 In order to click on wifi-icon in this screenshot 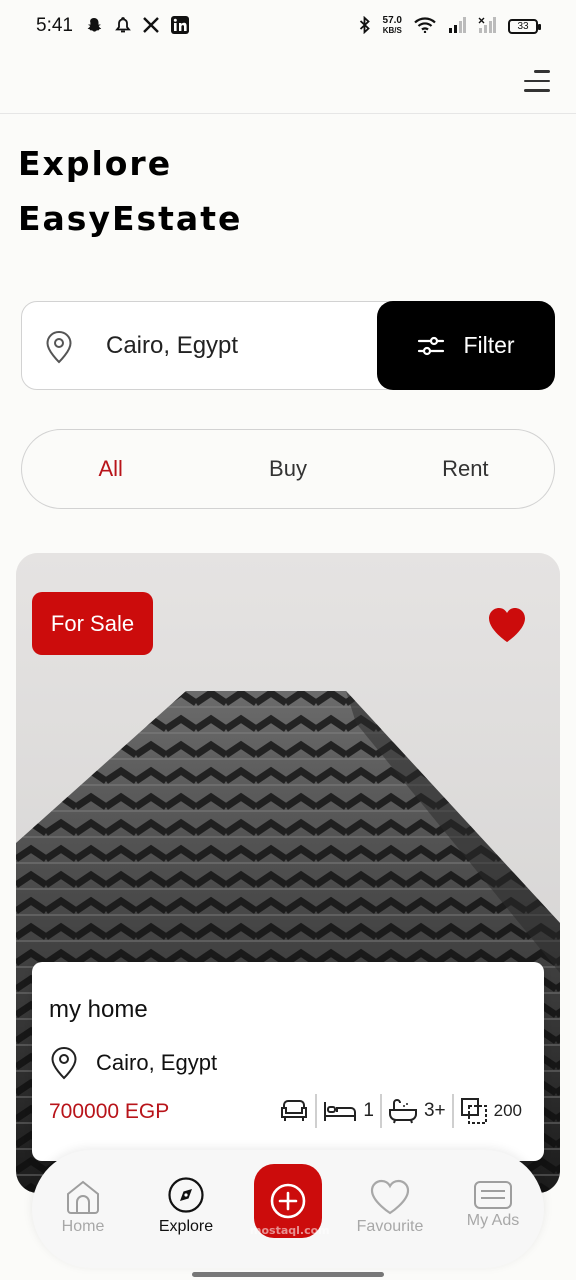, I will do `click(425, 26)`.